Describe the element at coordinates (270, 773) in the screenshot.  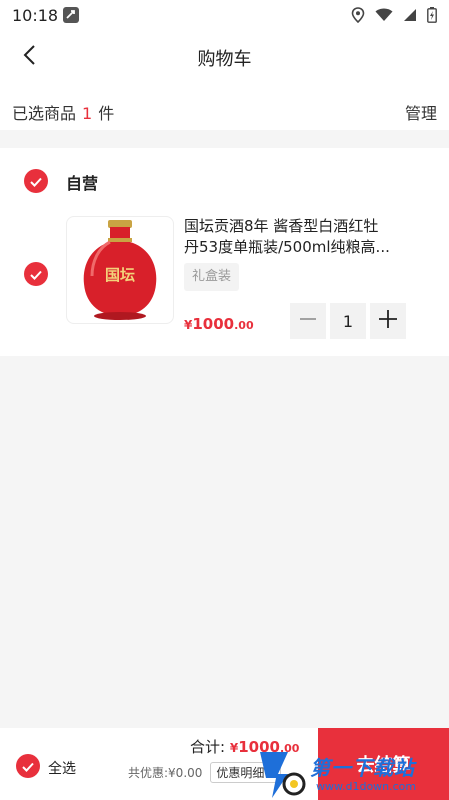
I see `chevron-up-icon` at that location.